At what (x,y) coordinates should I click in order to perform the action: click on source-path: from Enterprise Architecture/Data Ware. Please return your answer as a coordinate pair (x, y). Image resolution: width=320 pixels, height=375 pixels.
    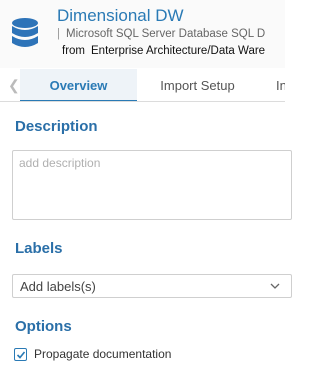
    Looking at the image, I should click on (163, 51).